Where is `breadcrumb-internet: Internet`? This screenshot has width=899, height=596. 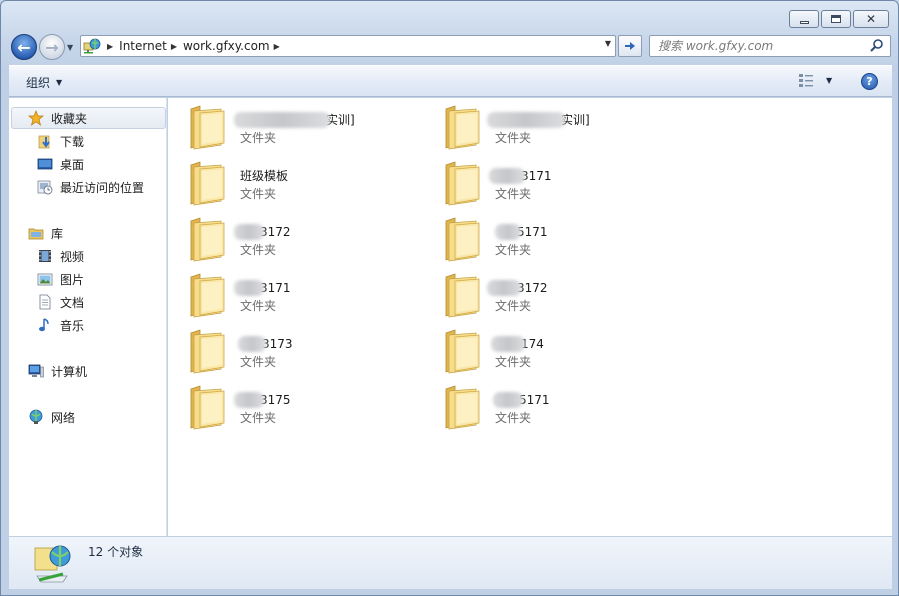
breadcrumb-internet: Internet is located at coordinates (143, 46).